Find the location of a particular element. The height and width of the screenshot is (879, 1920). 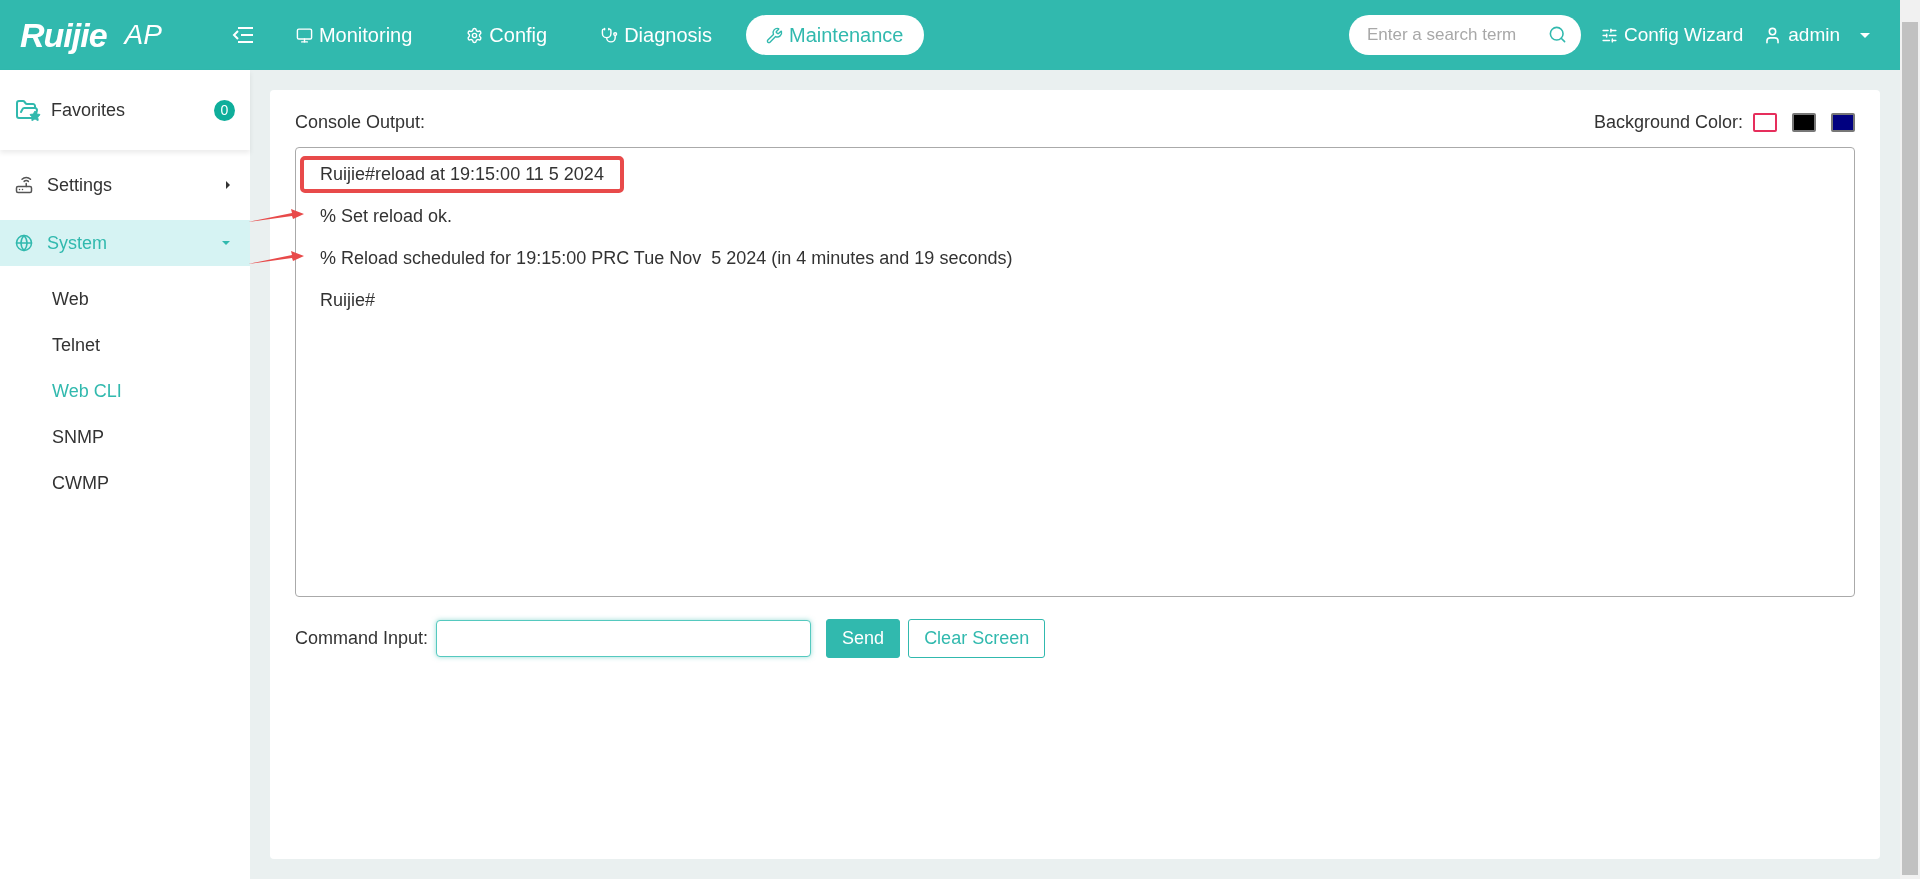

command-input-label: Command Input: is located at coordinates (362, 638).